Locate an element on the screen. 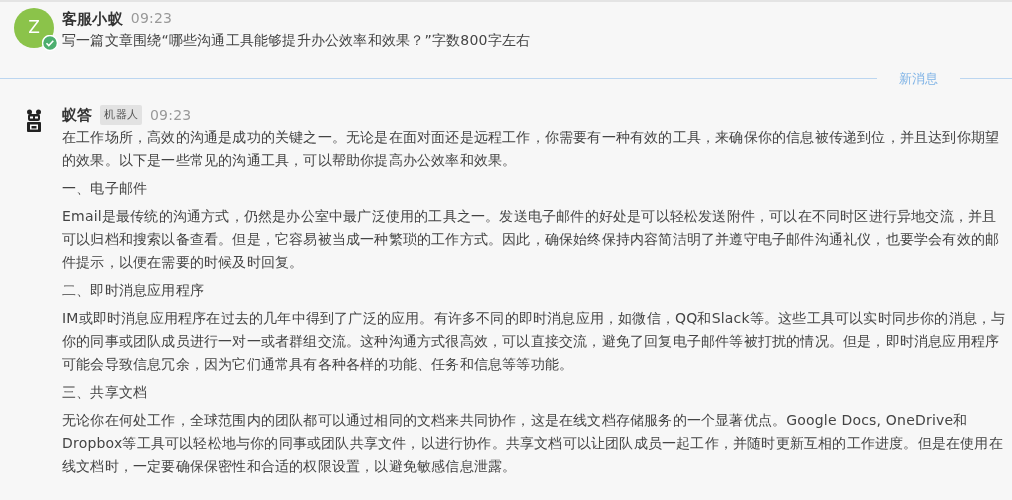  message-text: 写一篇文章围绕“哪些沟通工具能够提升办公效率和效果？”字数800字左右 is located at coordinates (297, 40).